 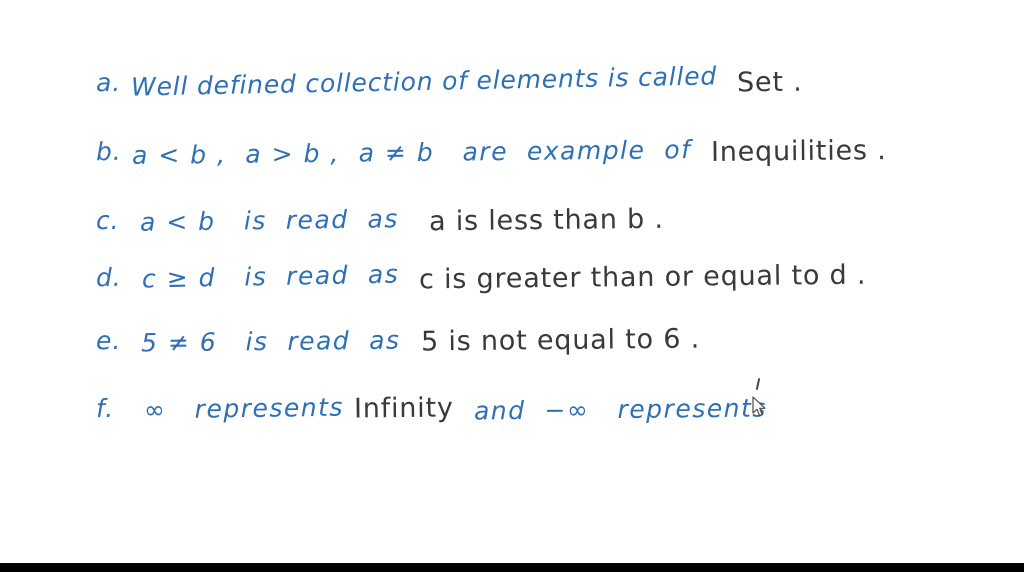 I want to click on note-prompt-f-part2: and −∞ represents, so click(x=620, y=409).